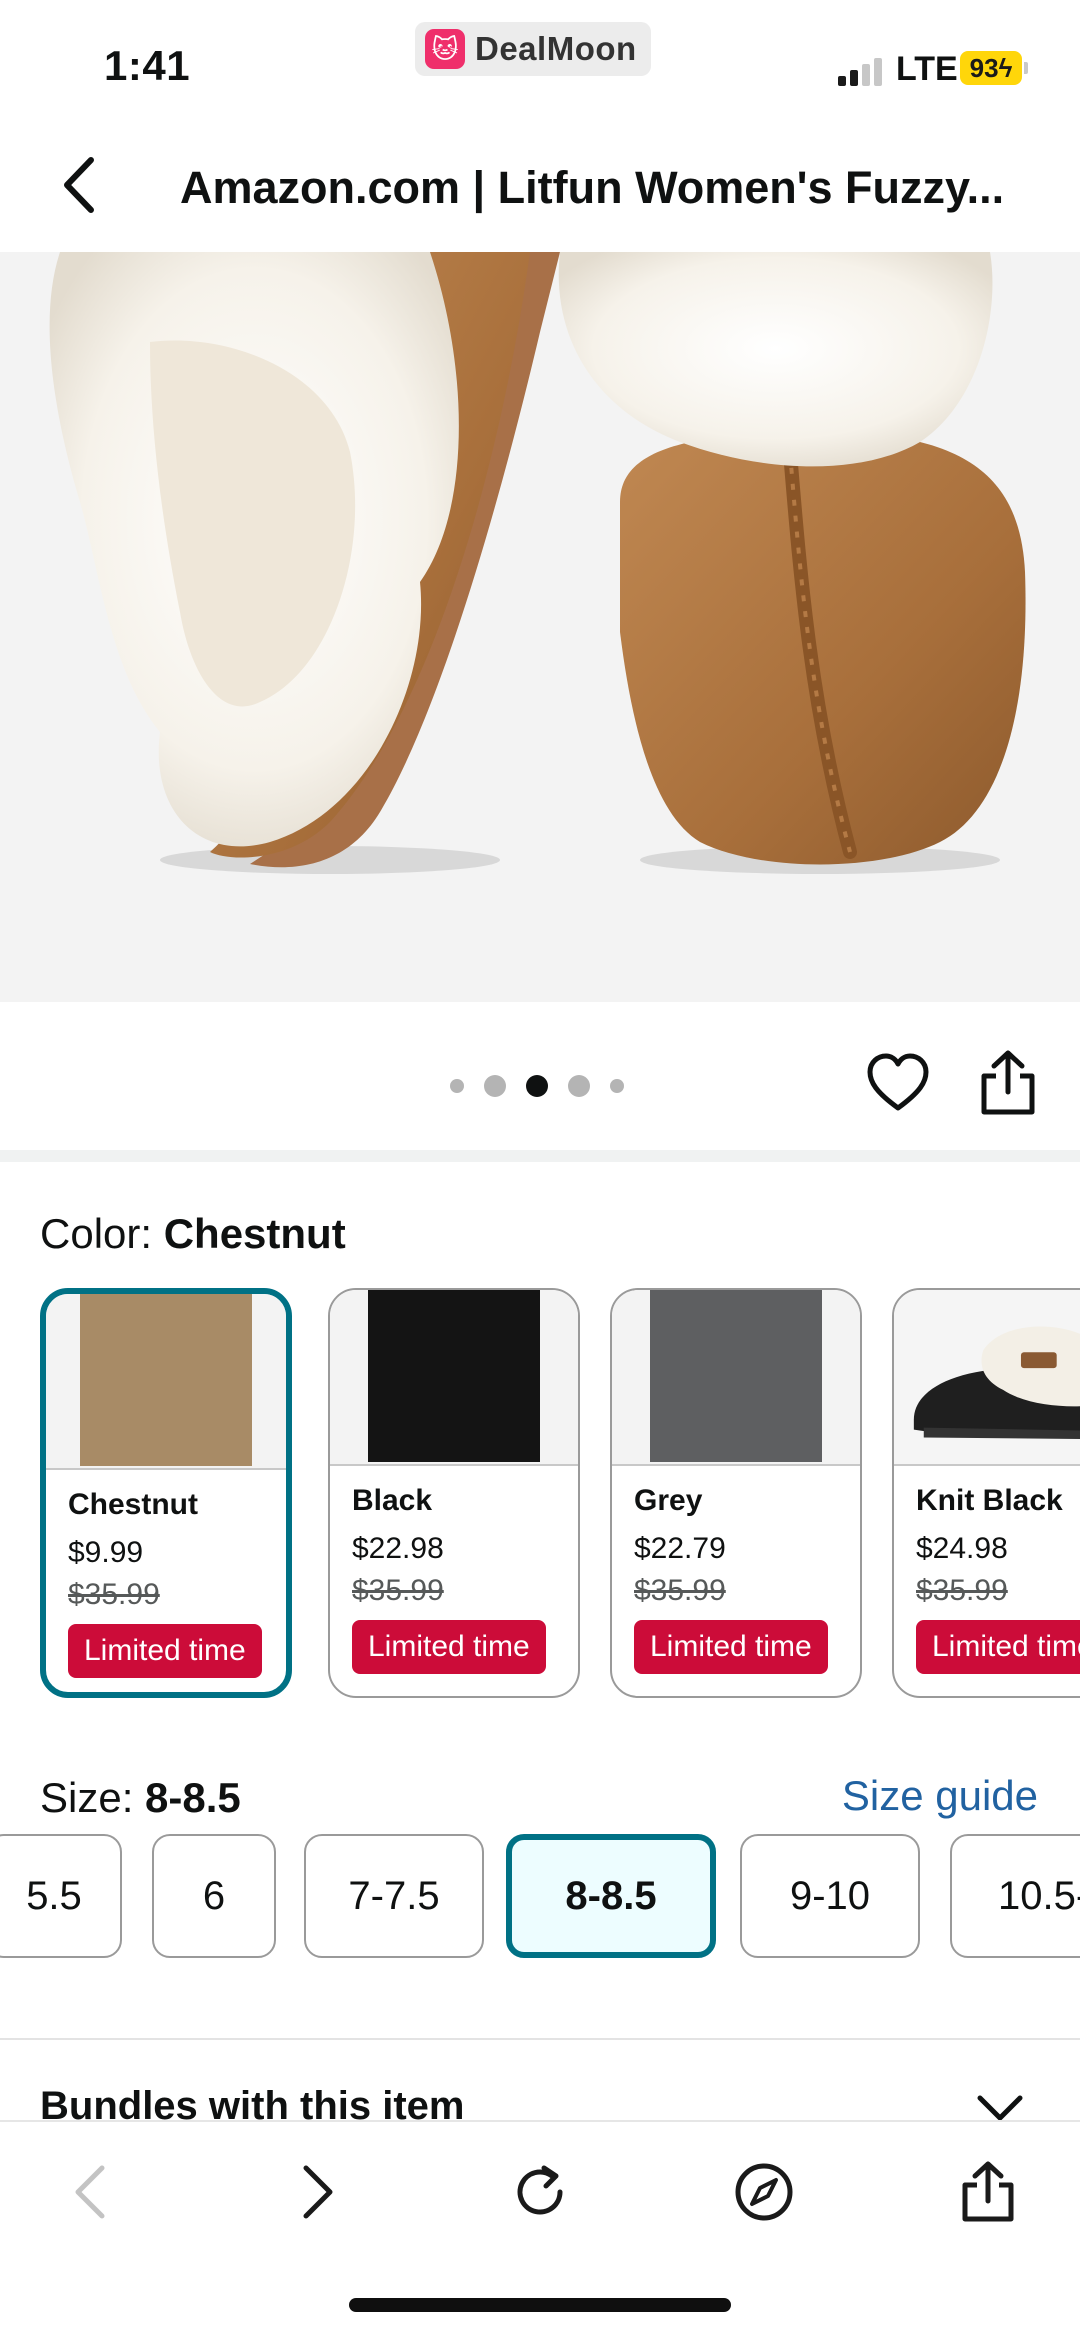  I want to click on battery-tip, so click(1026, 68).